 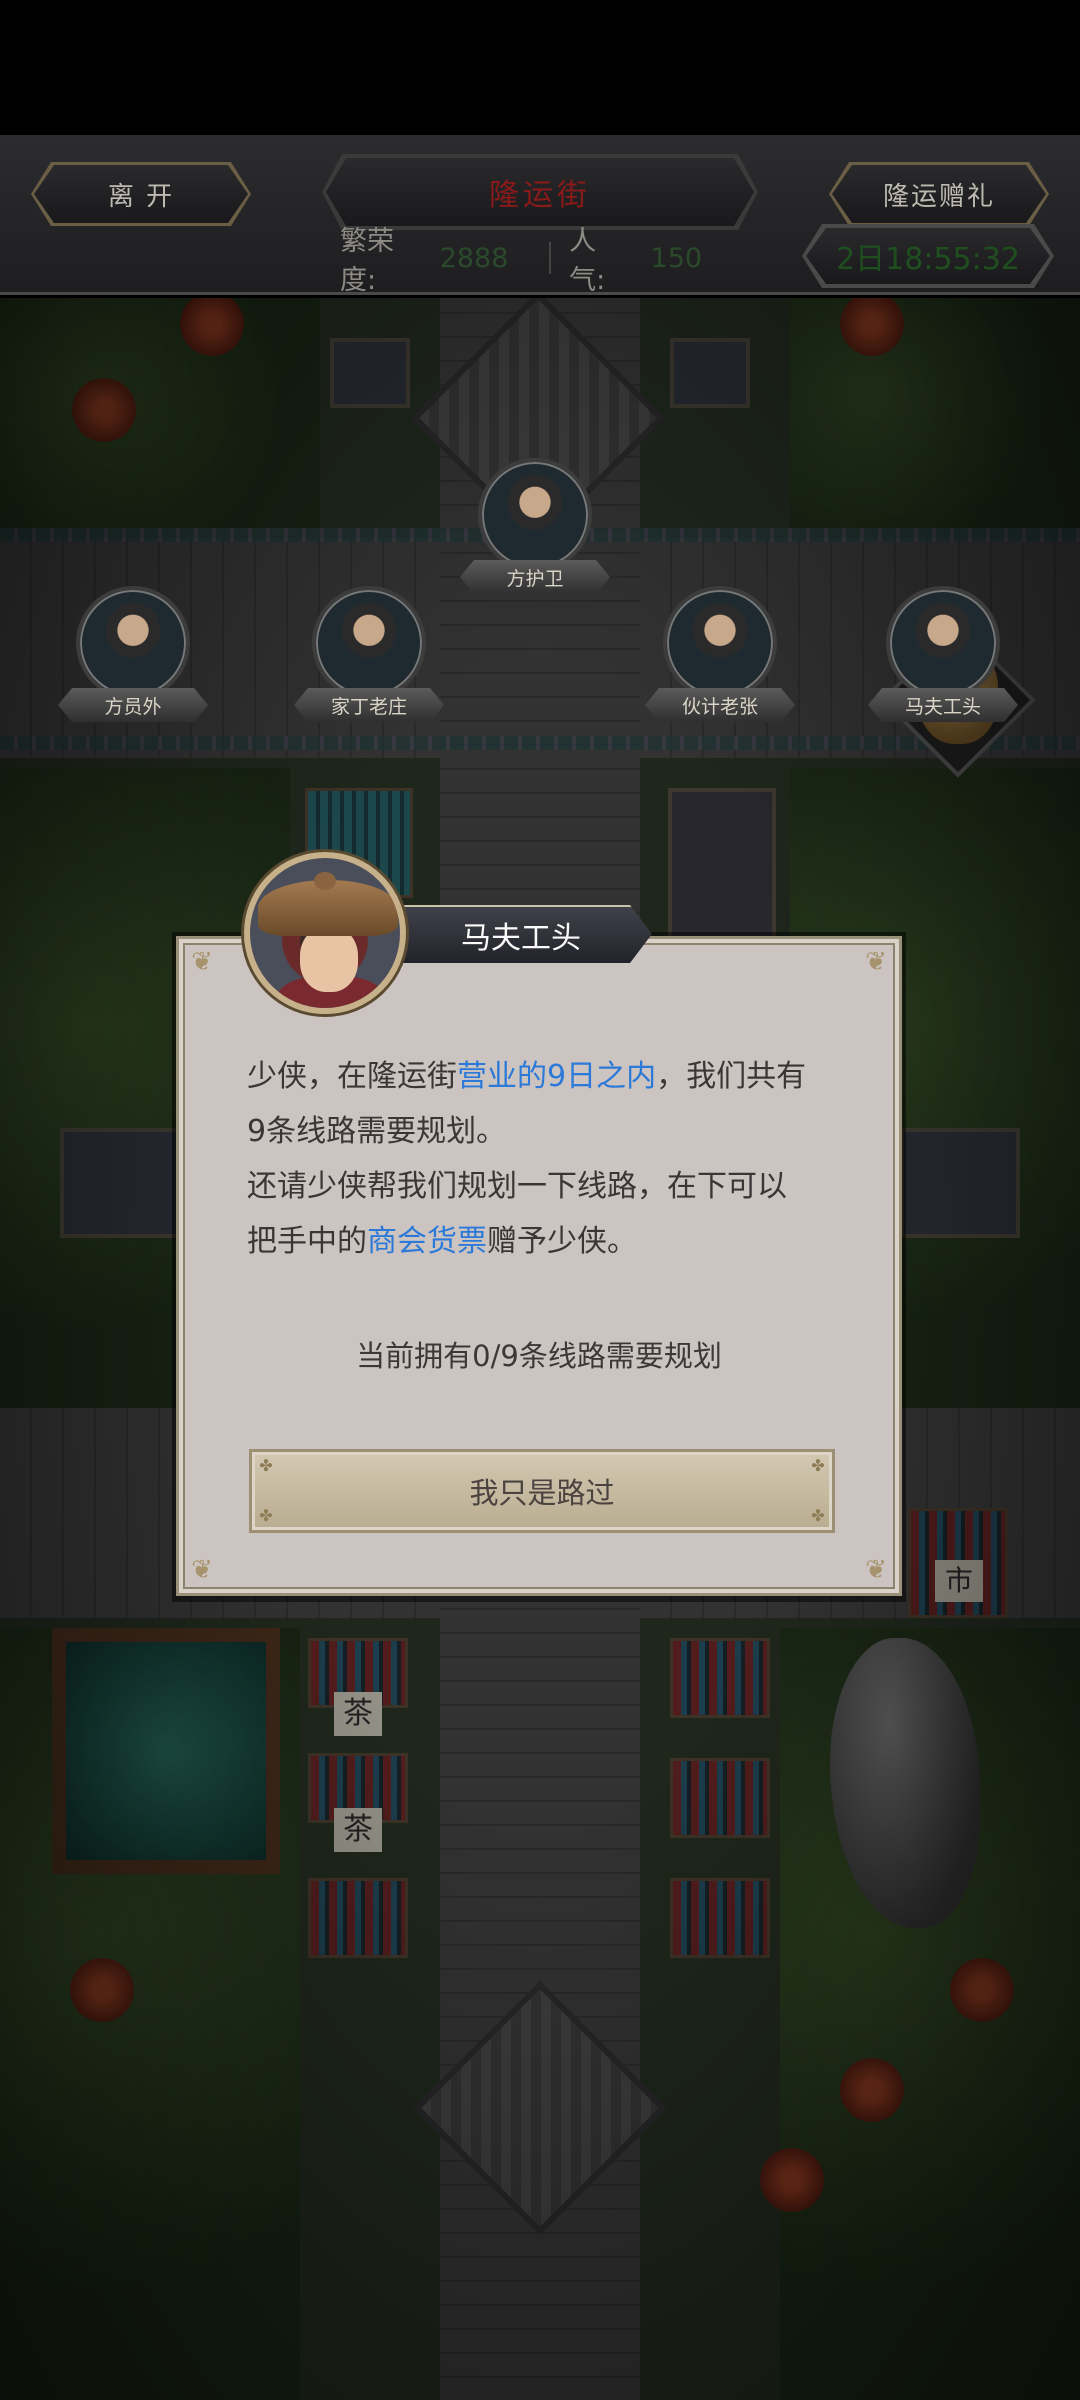 I want to click on dialog-highlight-days: 营业的9日之内, so click(x=557, y=1076).